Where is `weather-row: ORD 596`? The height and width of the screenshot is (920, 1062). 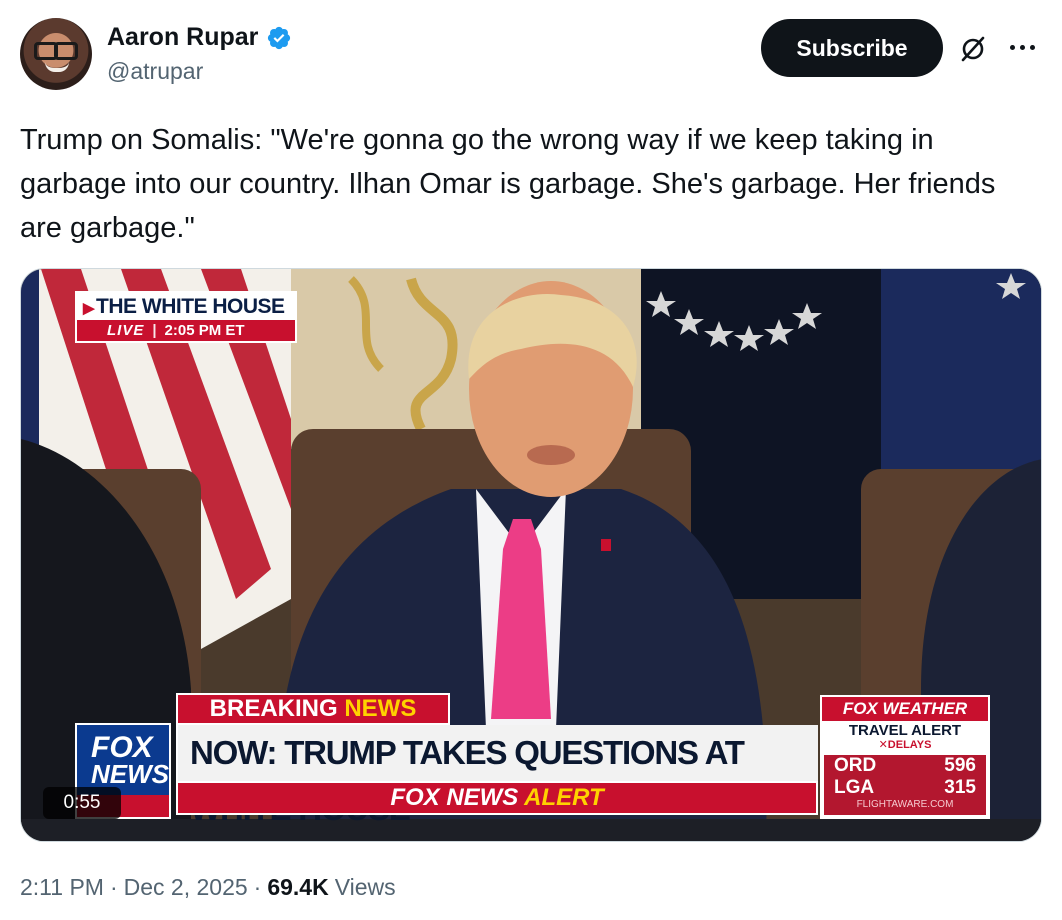 weather-row: ORD 596 is located at coordinates (905, 766).